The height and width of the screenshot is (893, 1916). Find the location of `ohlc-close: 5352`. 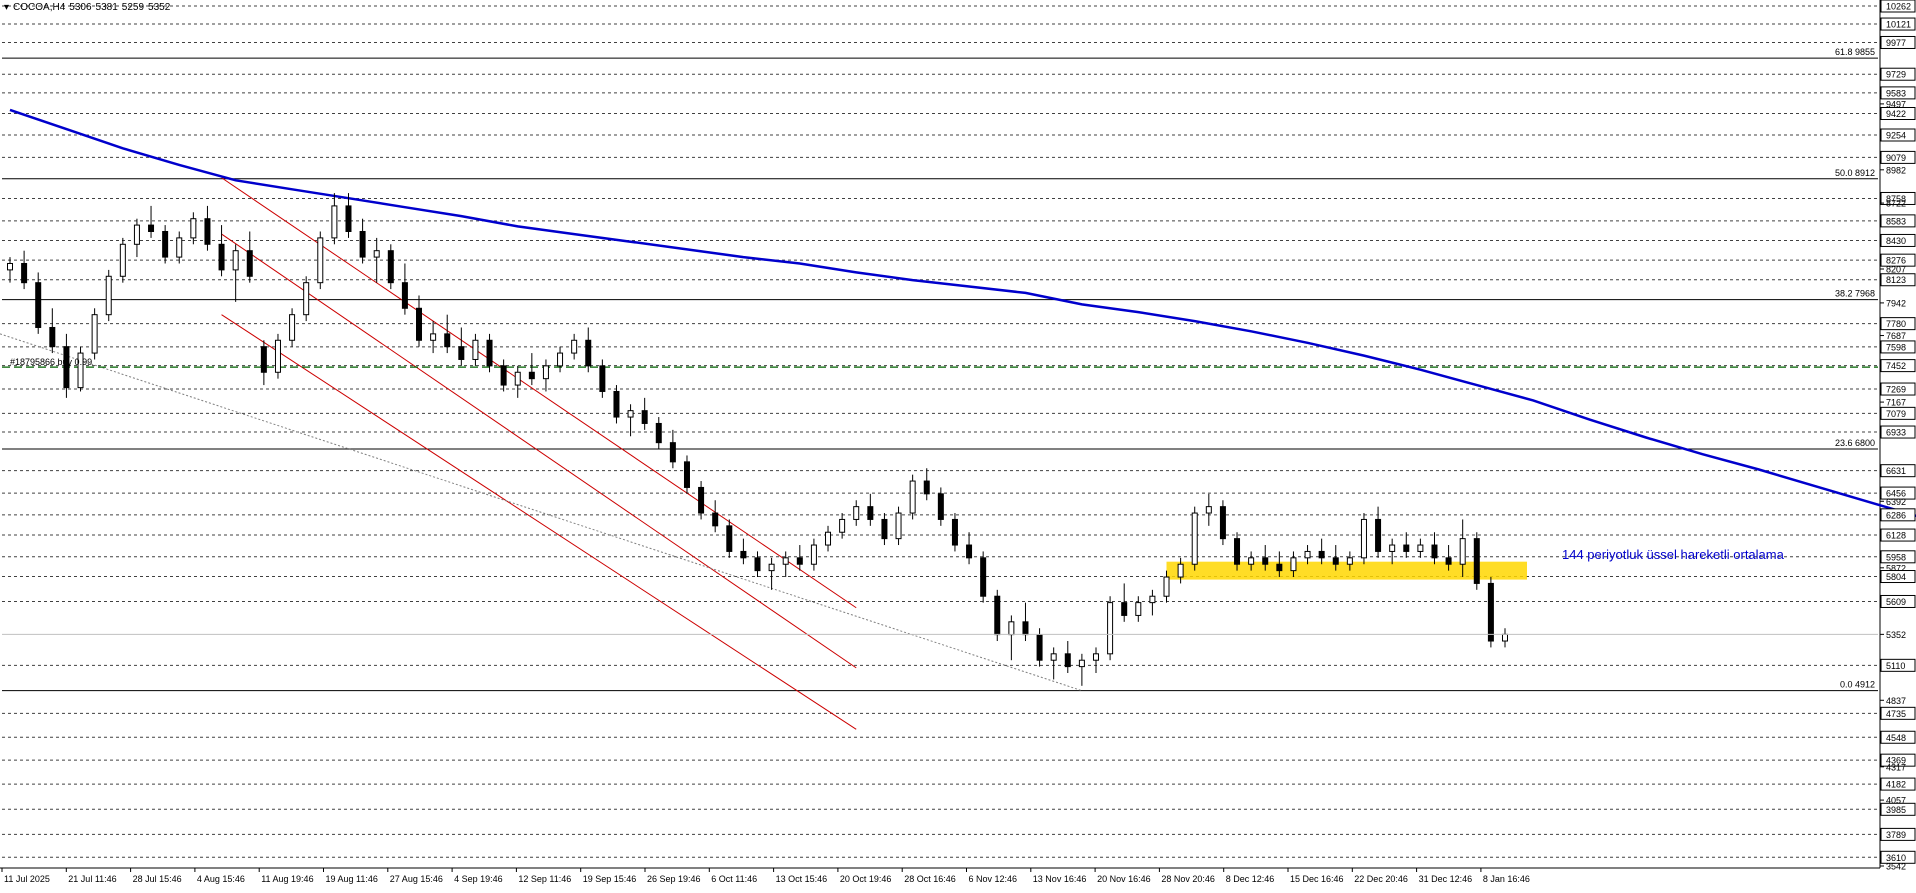

ohlc-close: 5352 is located at coordinates (159, 7).